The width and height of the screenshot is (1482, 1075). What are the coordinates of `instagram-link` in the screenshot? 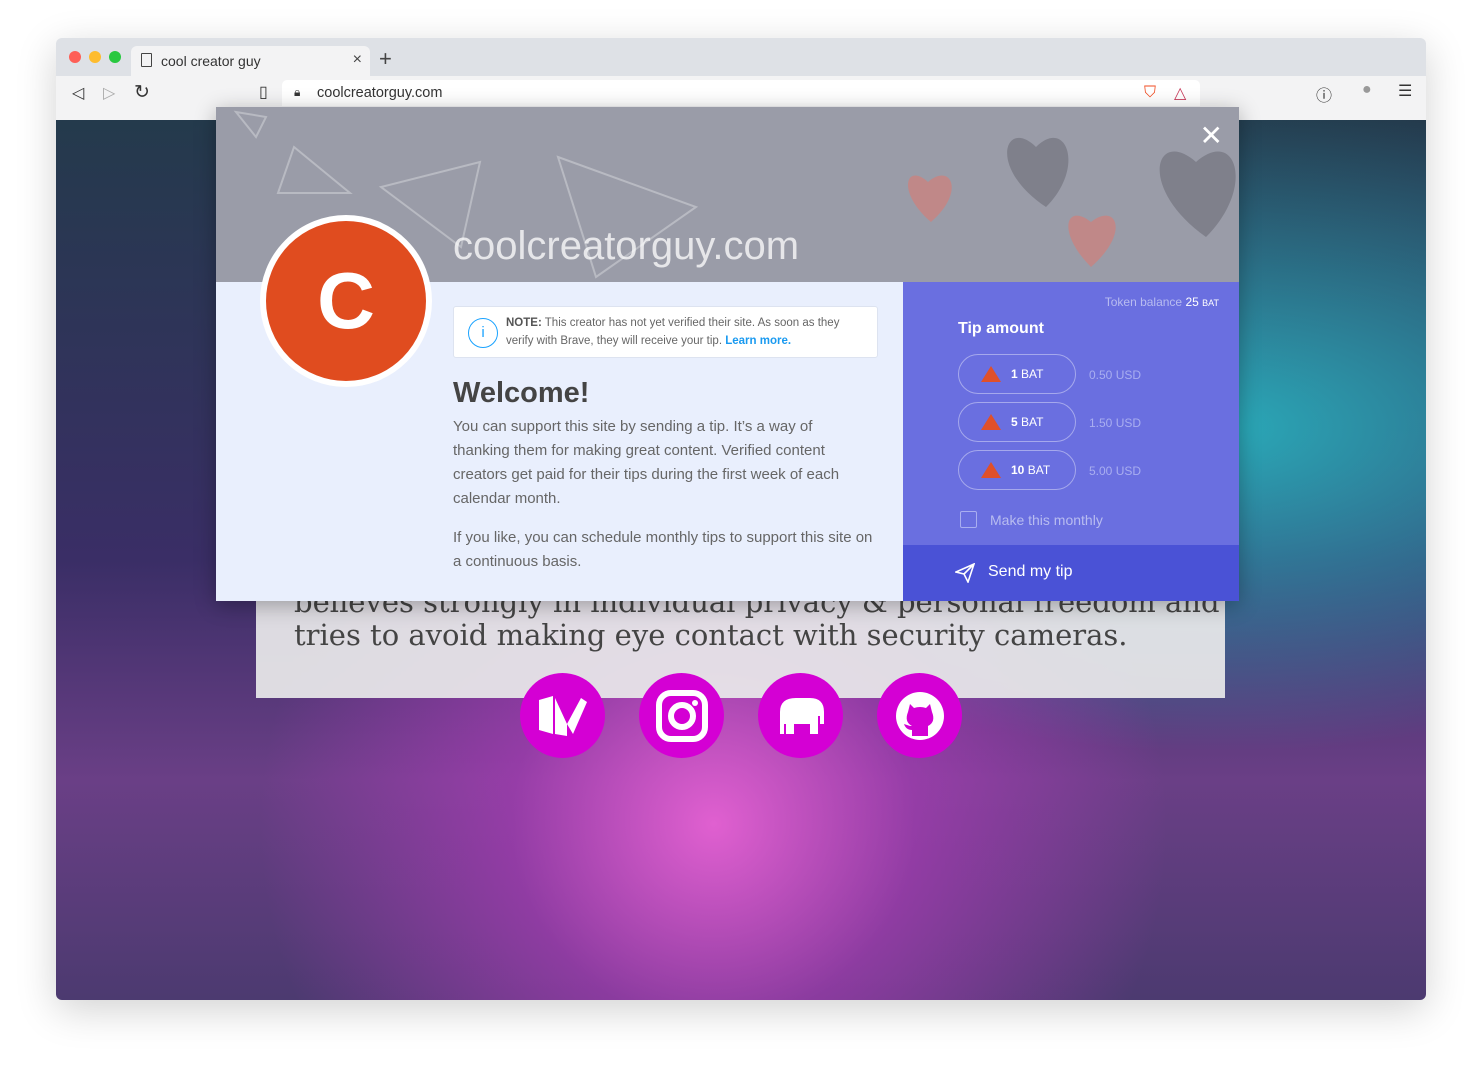 It's located at (681, 715).